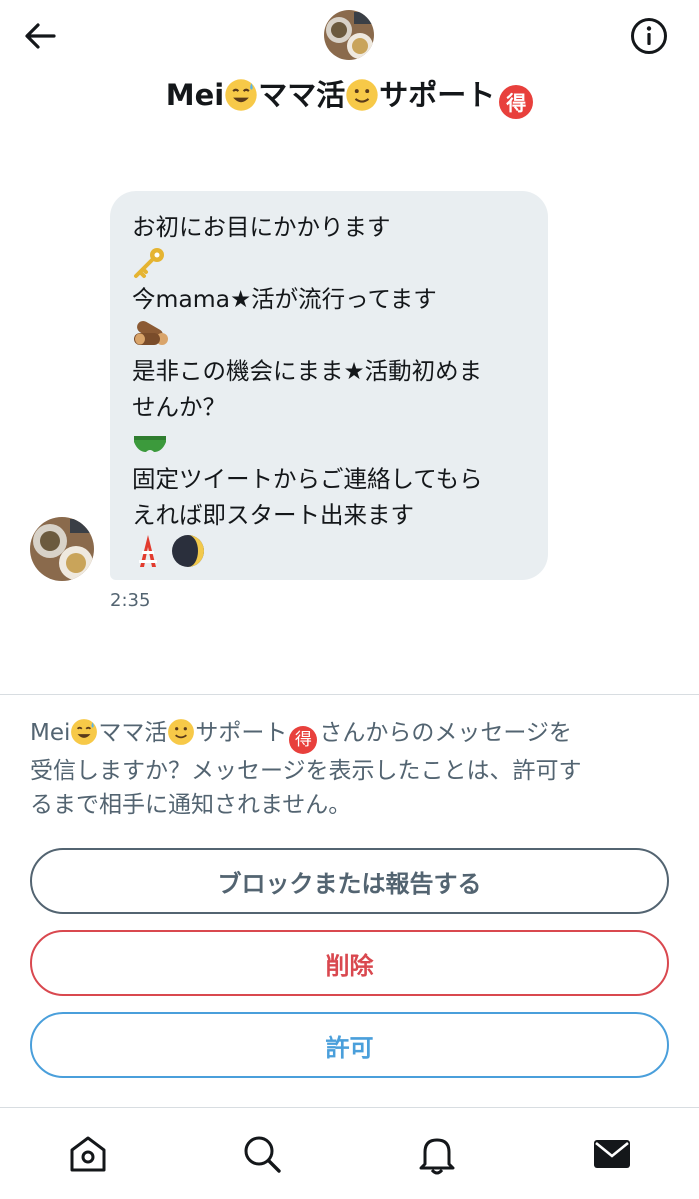  I want to click on bell-icon, so click(437, 1156).